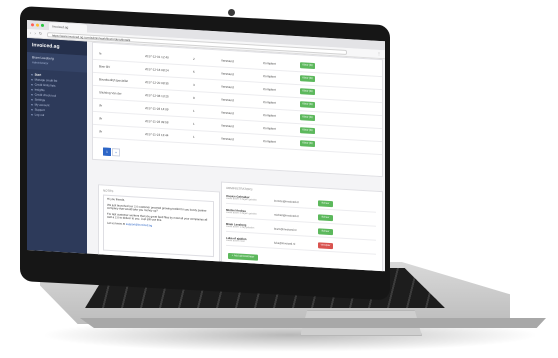 This screenshot has height=358, width=558. What do you see at coordinates (284, 243) in the screenshot?
I see `admin-email: luka@invoiced.nl` at bounding box center [284, 243].